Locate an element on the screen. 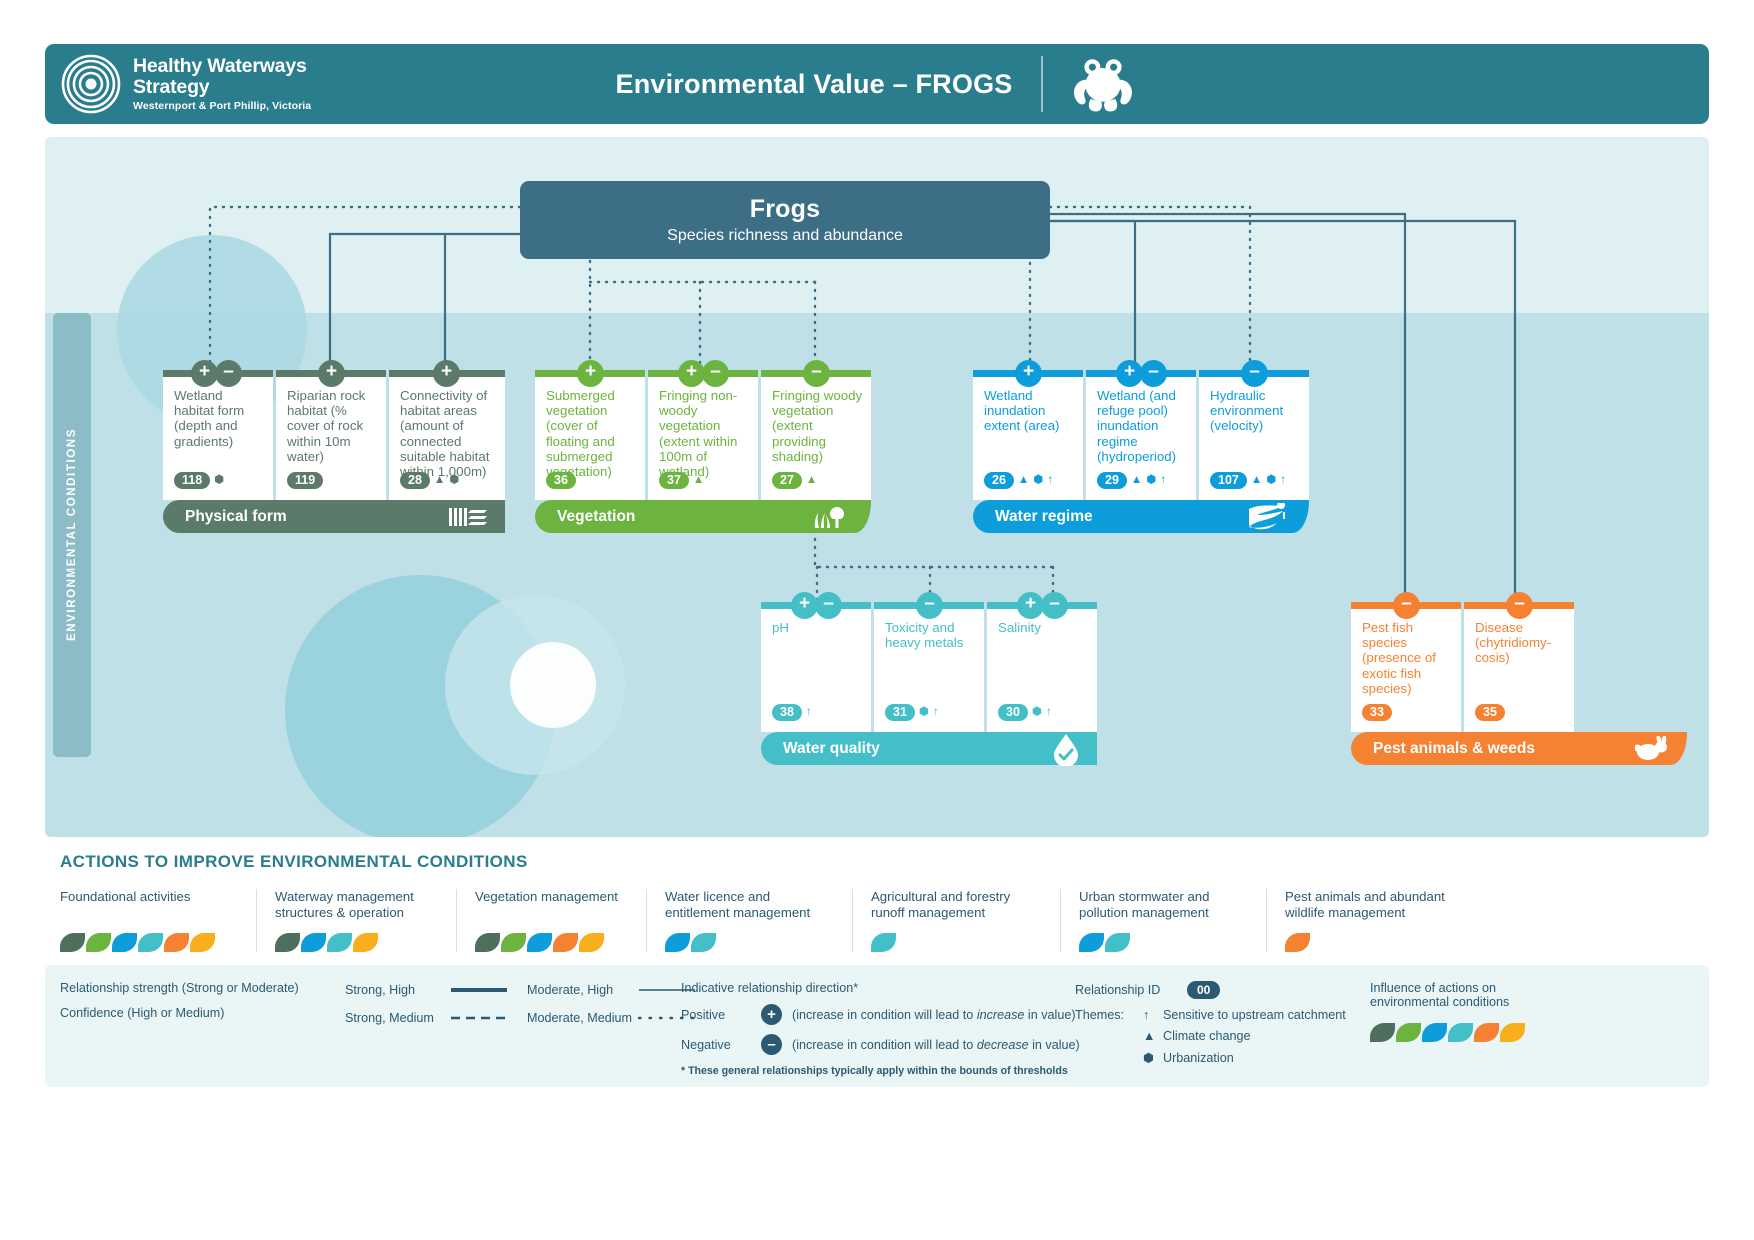 The width and height of the screenshot is (1754, 1240). card-badge-row: 28 ▲ ⬢ is located at coordinates (429, 480).